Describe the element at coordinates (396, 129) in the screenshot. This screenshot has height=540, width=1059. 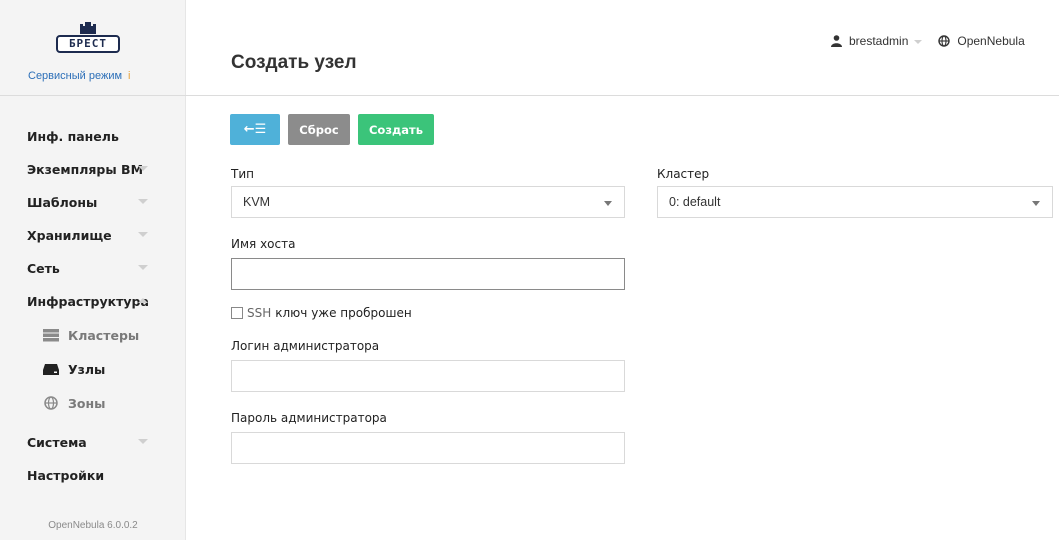
I see `create-button: Создать` at that location.